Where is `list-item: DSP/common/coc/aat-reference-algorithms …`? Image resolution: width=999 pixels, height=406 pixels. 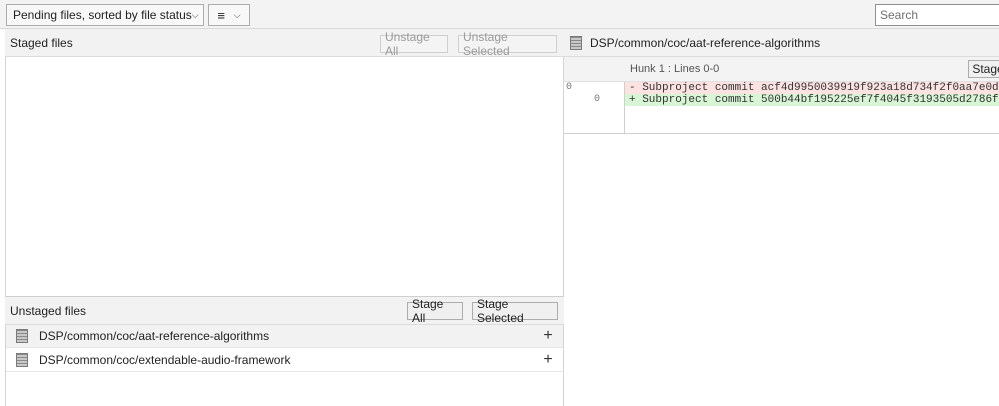 list-item: DSP/common/coc/aat-reference-algorithms … is located at coordinates (284, 336).